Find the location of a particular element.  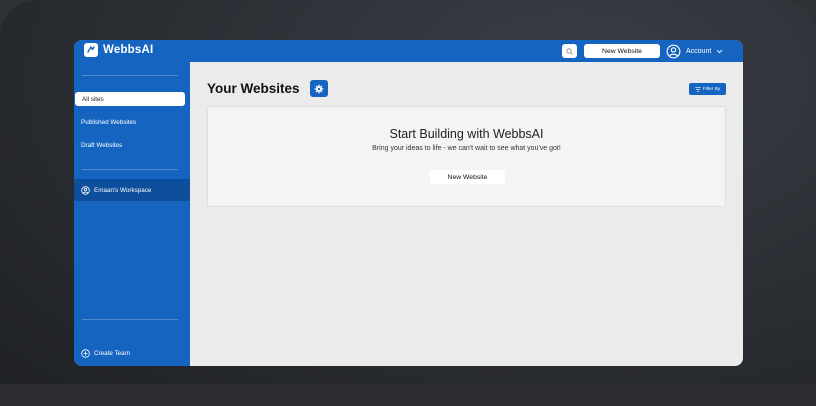

empty-state-title: Start Building with WebbsAI is located at coordinates (466, 134).